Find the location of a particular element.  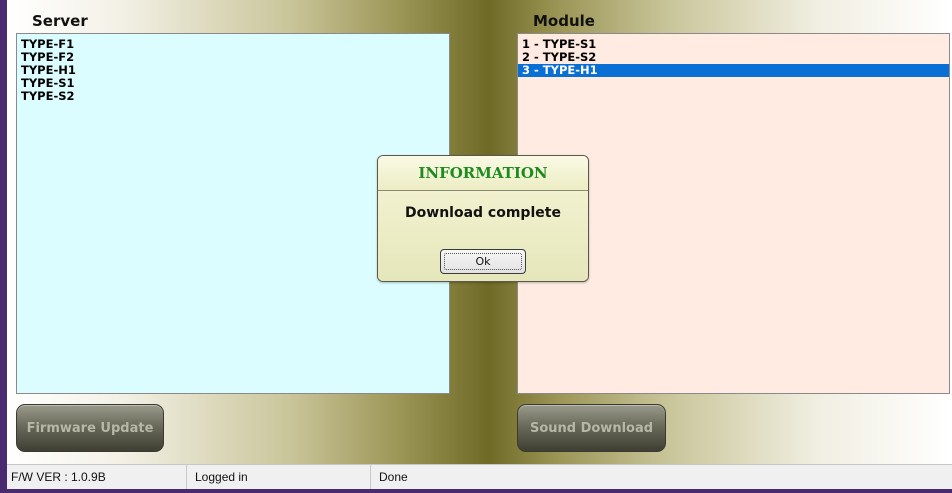

module-panel-title: Module is located at coordinates (564, 21).